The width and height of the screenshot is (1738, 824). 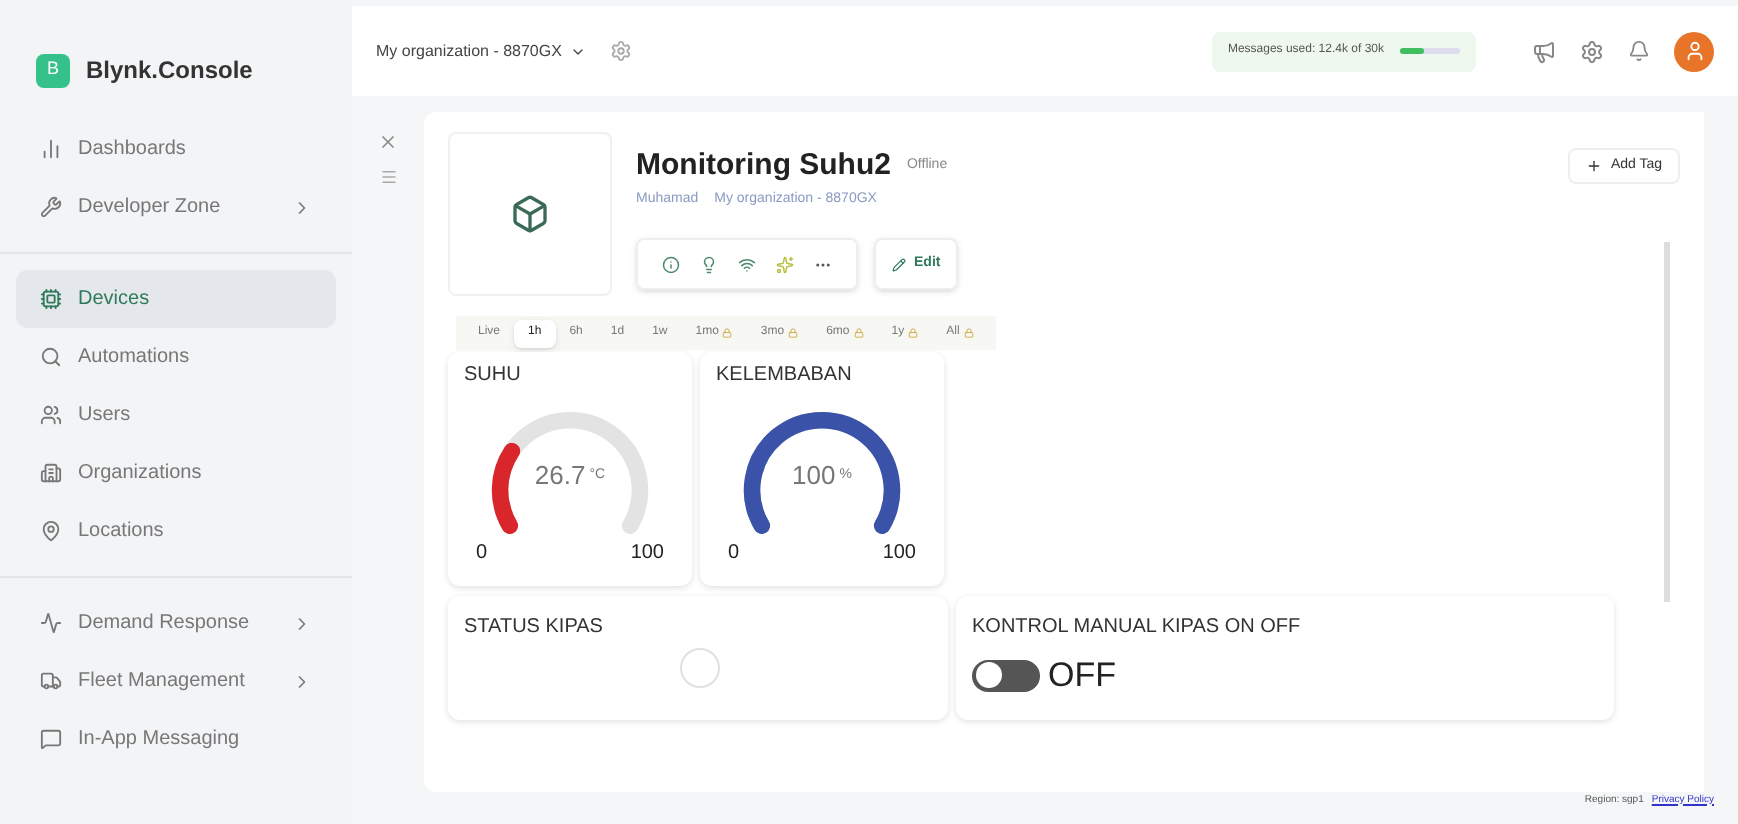 What do you see at coordinates (1544, 51) in the screenshot?
I see `megaphone-icon` at bounding box center [1544, 51].